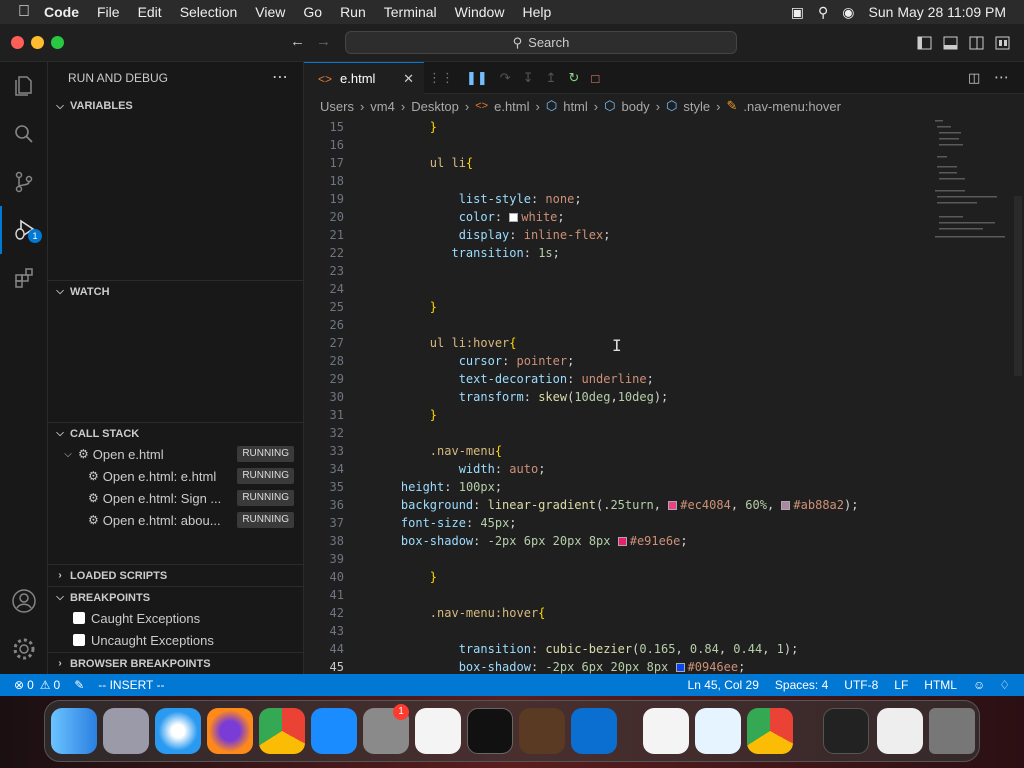 Image resolution: width=1024 pixels, height=768 pixels. What do you see at coordinates (79, 685) in the screenshot?
I see `debug-status-icon: ✎` at bounding box center [79, 685].